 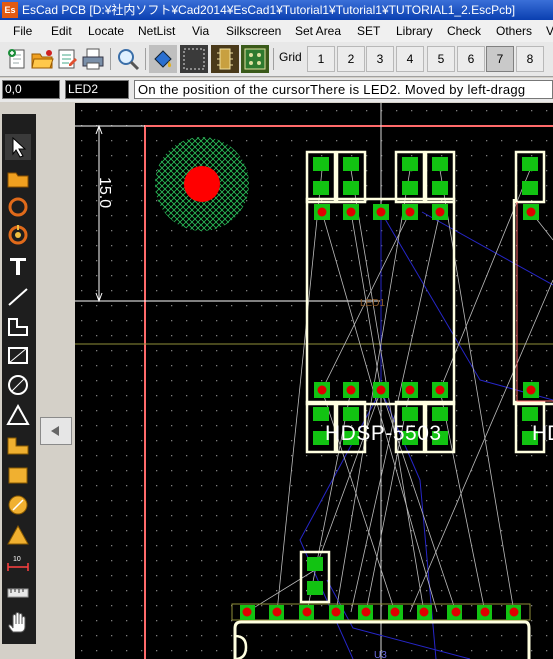 I want to click on hand-icon, so click(x=18, y=623).